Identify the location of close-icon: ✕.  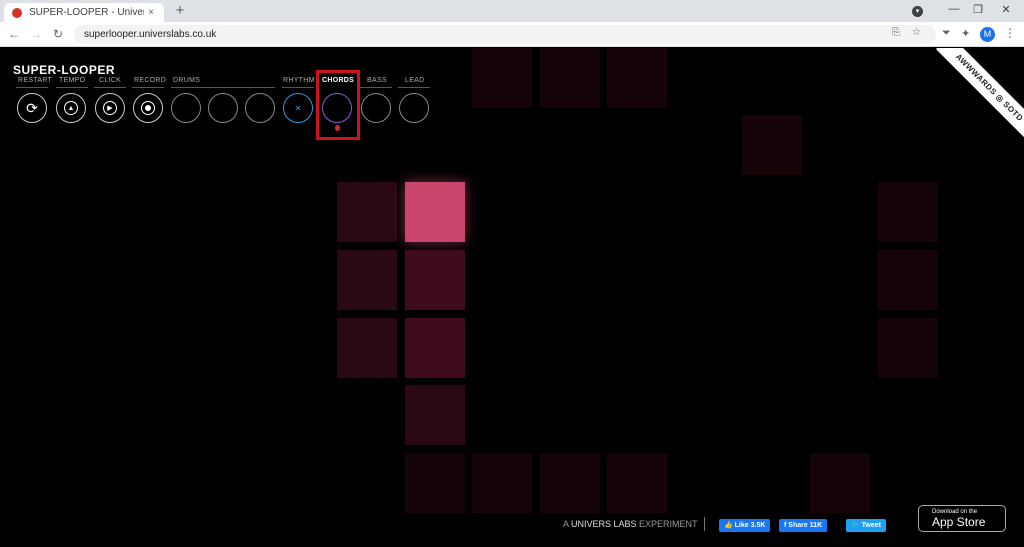
(298, 108).